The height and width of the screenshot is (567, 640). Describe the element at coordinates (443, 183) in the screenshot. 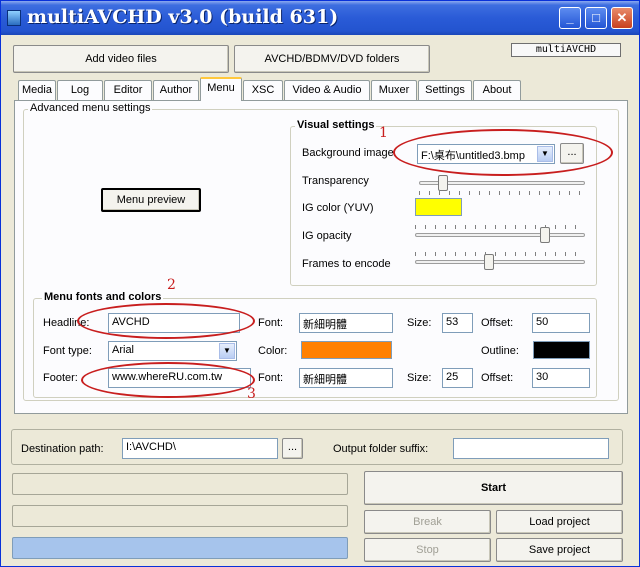

I see `transparency-slider-thumb` at that location.